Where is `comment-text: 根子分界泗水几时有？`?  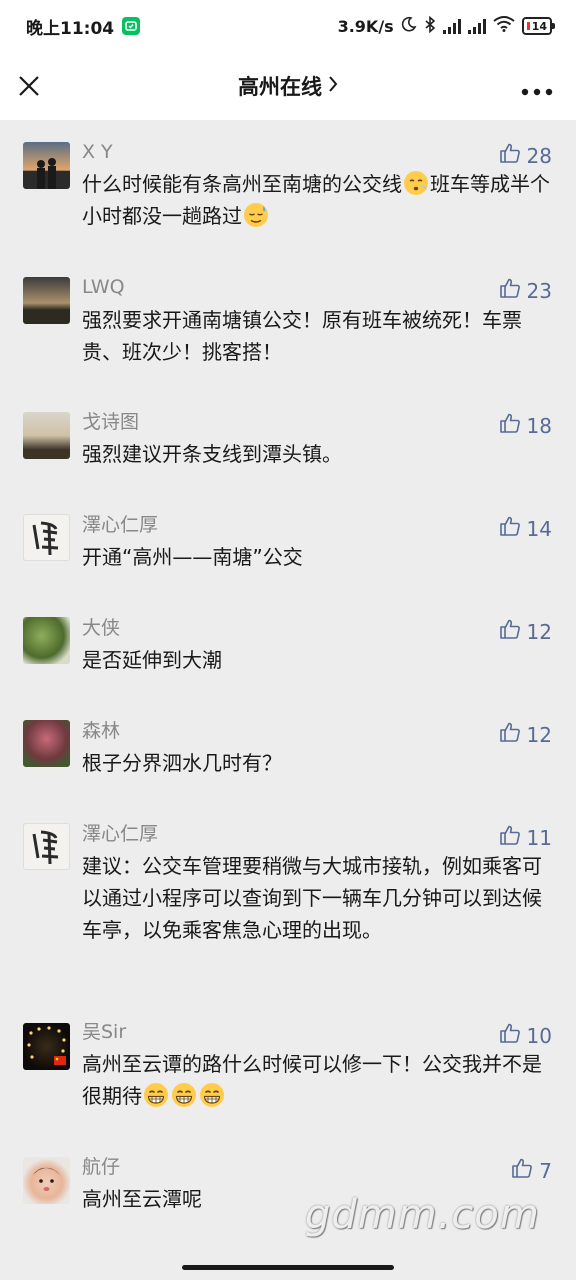 comment-text: 根子分界泗水几时有？ is located at coordinates (182, 763).